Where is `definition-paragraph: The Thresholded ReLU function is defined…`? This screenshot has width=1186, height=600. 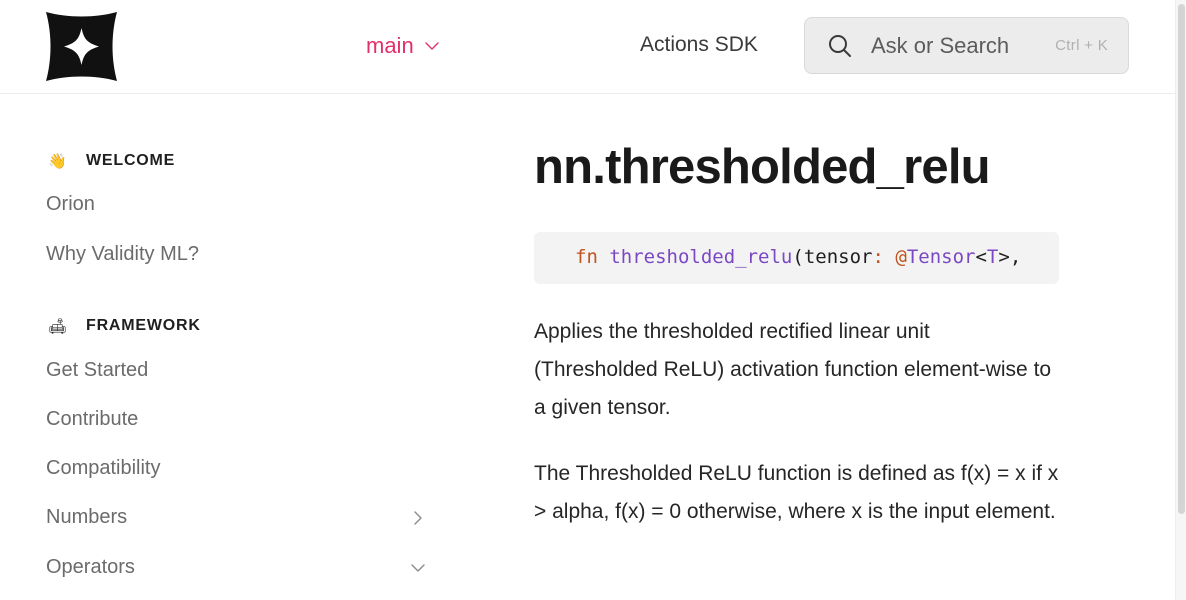
definition-paragraph: The Thresholded ReLU function is defined… is located at coordinates (796, 492).